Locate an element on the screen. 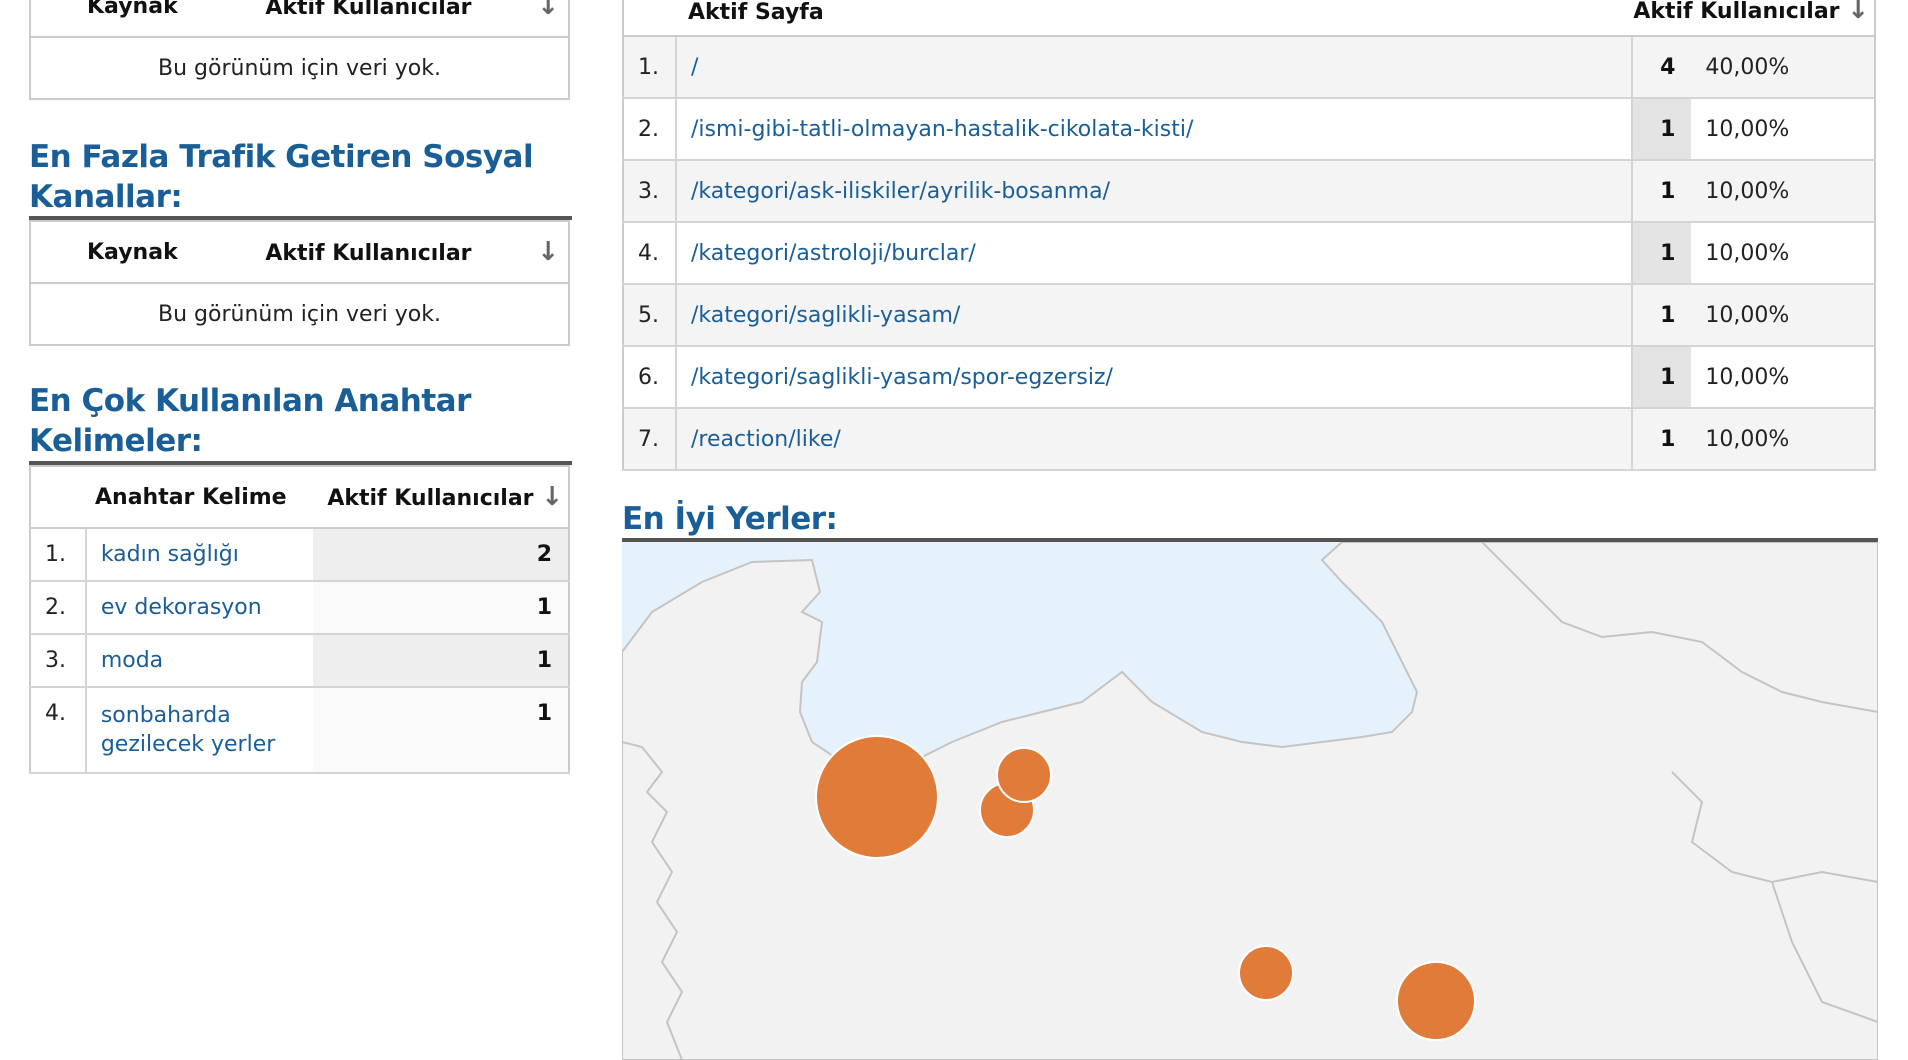 The width and height of the screenshot is (1908, 1060). row-number: 5. is located at coordinates (650, 315).